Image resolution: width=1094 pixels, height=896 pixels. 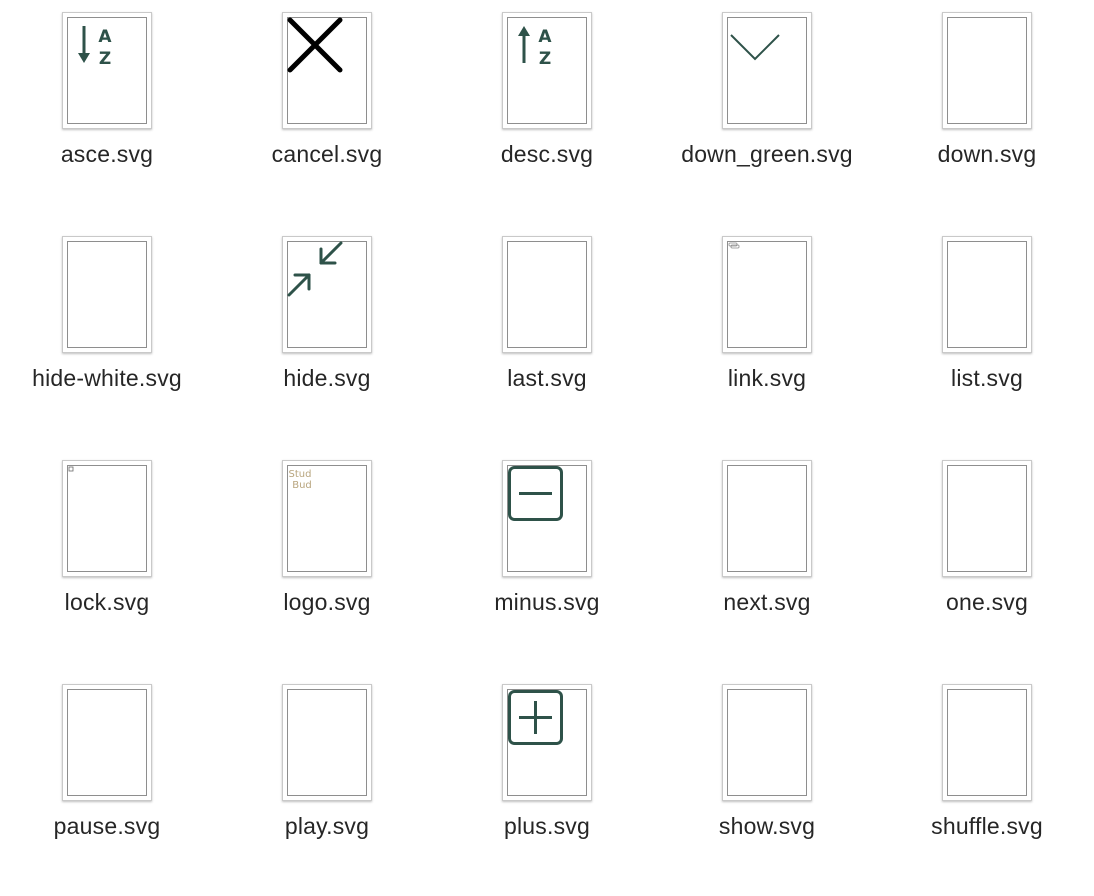 I want to click on file-name: show.svg, so click(x=767, y=826).